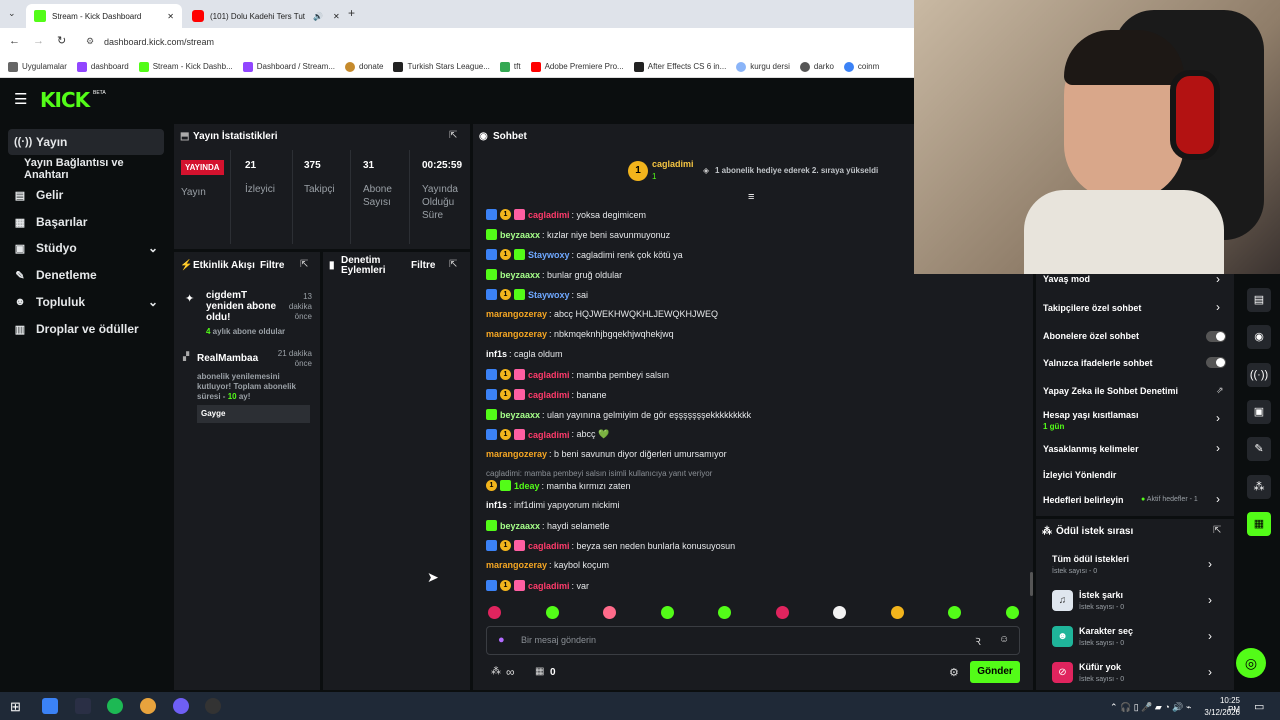  I want to click on menu-icon: ☰, so click(20, 99).